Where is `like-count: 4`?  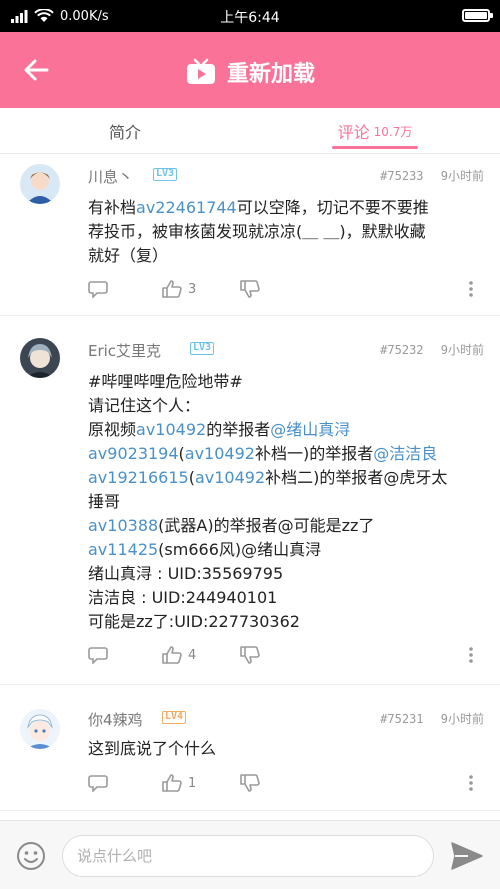 like-count: 4 is located at coordinates (192, 655).